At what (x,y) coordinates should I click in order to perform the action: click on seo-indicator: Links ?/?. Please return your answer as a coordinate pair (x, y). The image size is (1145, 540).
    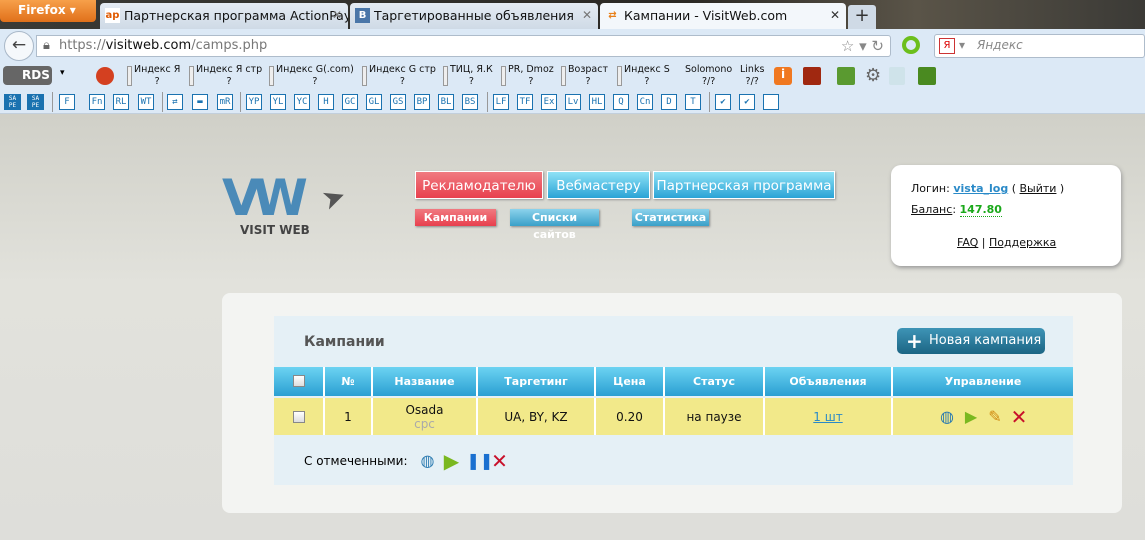
    Looking at the image, I should click on (752, 76).